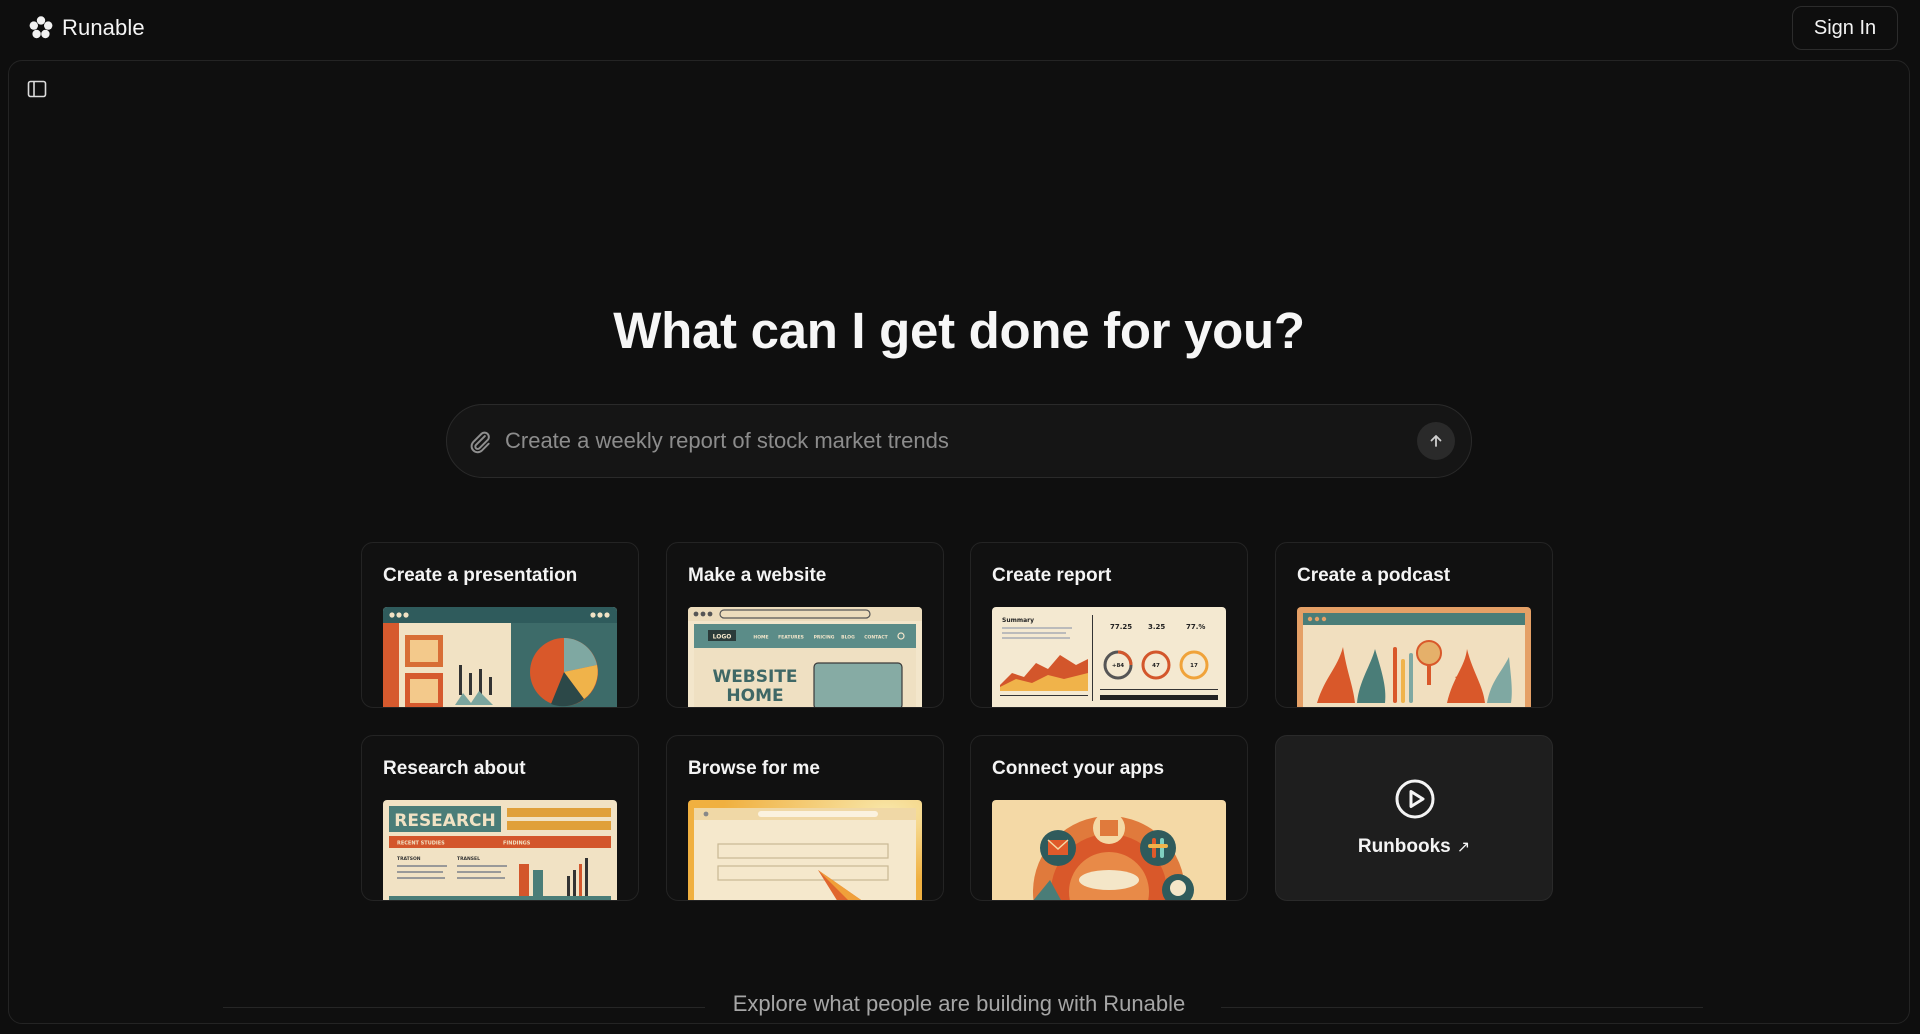 The image size is (1920, 1034). Describe the element at coordinates (517, 844) in the screenshot. I see `svg-text: FINDINGS` at that location.